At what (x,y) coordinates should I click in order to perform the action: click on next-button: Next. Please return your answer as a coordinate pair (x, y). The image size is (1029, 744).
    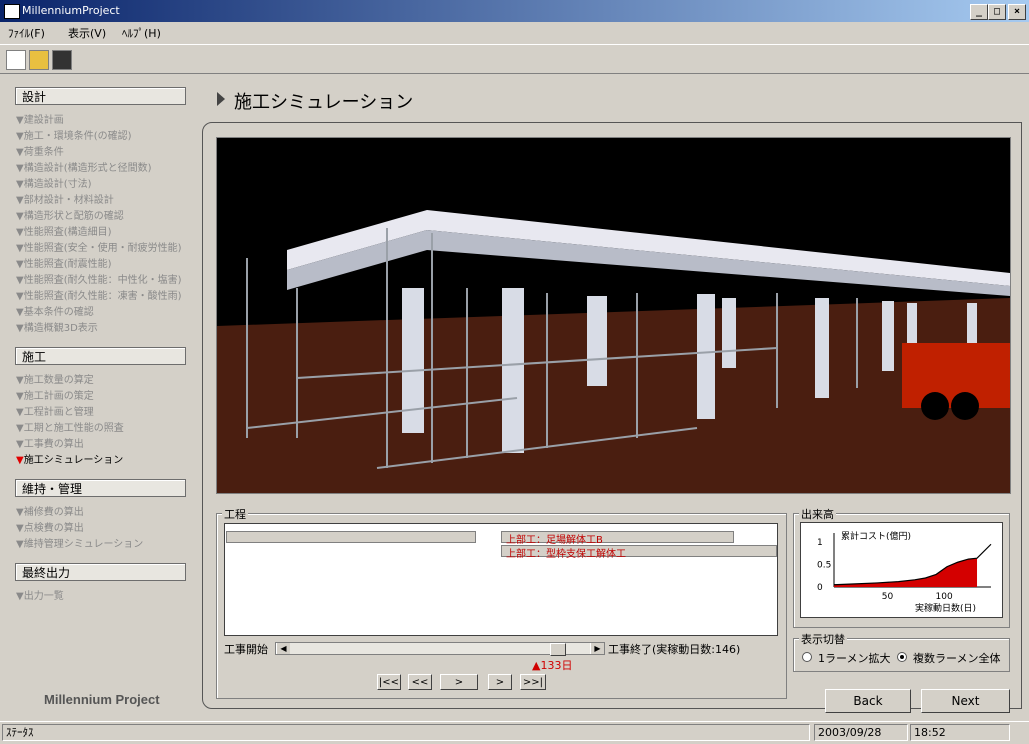
    Looking at the image, I should click on (965, 701).